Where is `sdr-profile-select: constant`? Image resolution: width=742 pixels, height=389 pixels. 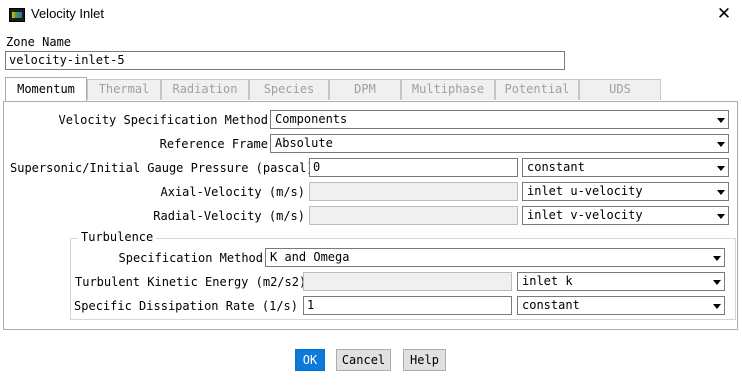
sdr-profile-select: constant is located at coordinates (621, 305).